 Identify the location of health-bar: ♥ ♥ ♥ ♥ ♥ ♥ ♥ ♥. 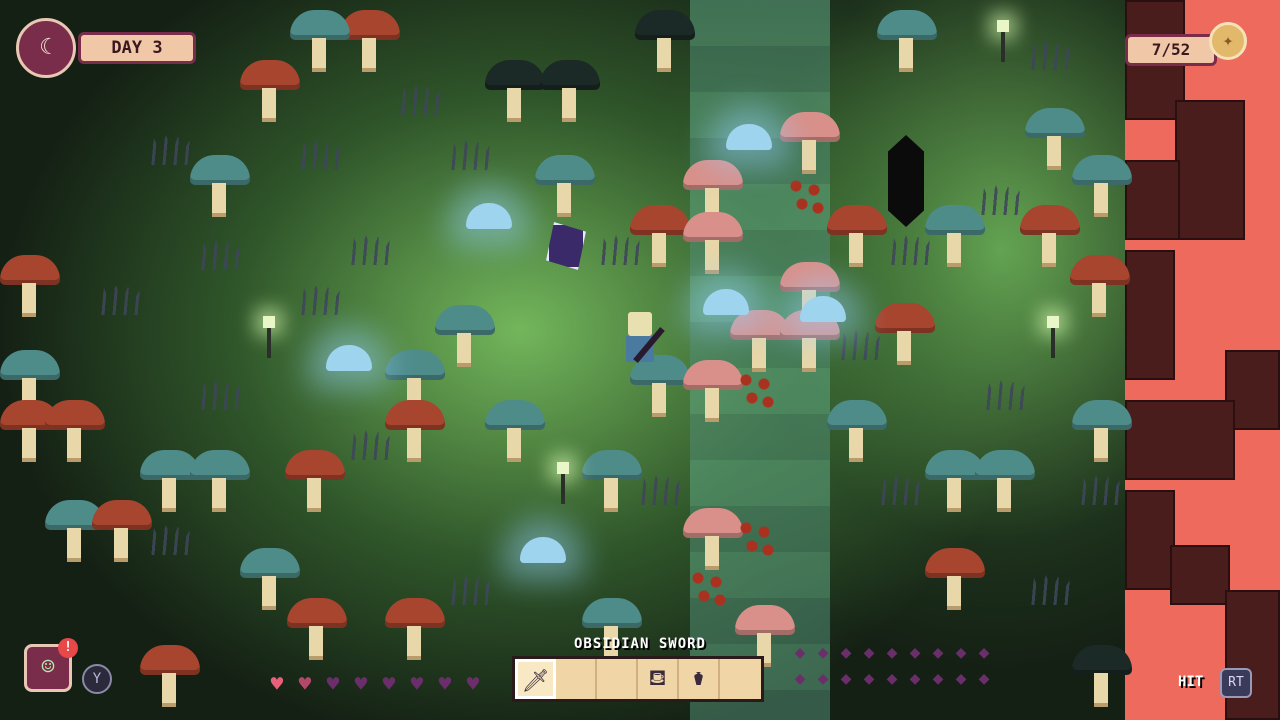
(378, 684).